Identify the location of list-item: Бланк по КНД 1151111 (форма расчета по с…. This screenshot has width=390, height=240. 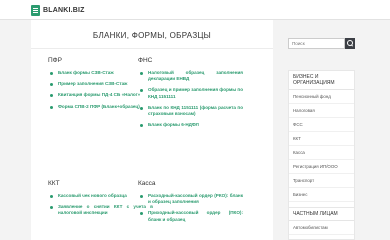
(190, 111).